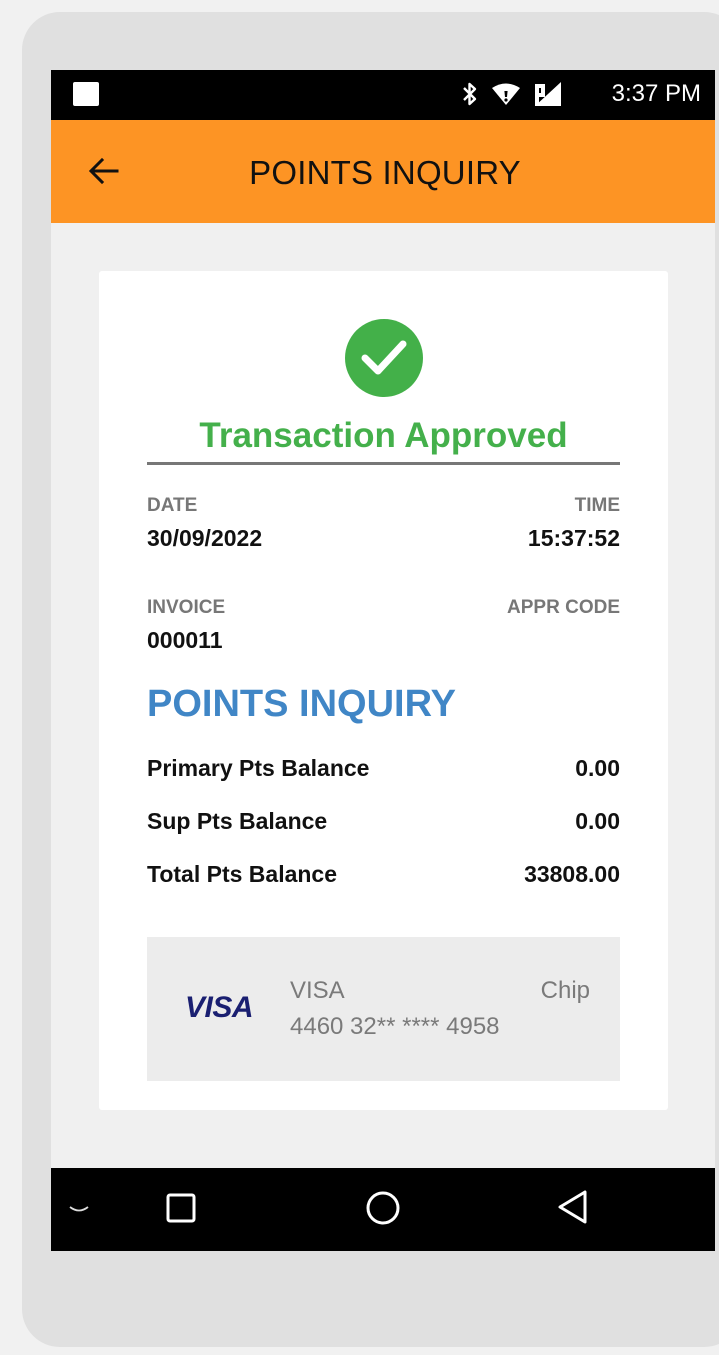  What do you see at coordinates (548, 94) in the screenshot?
I see `signal-icon` at bounding box center [548, 94].